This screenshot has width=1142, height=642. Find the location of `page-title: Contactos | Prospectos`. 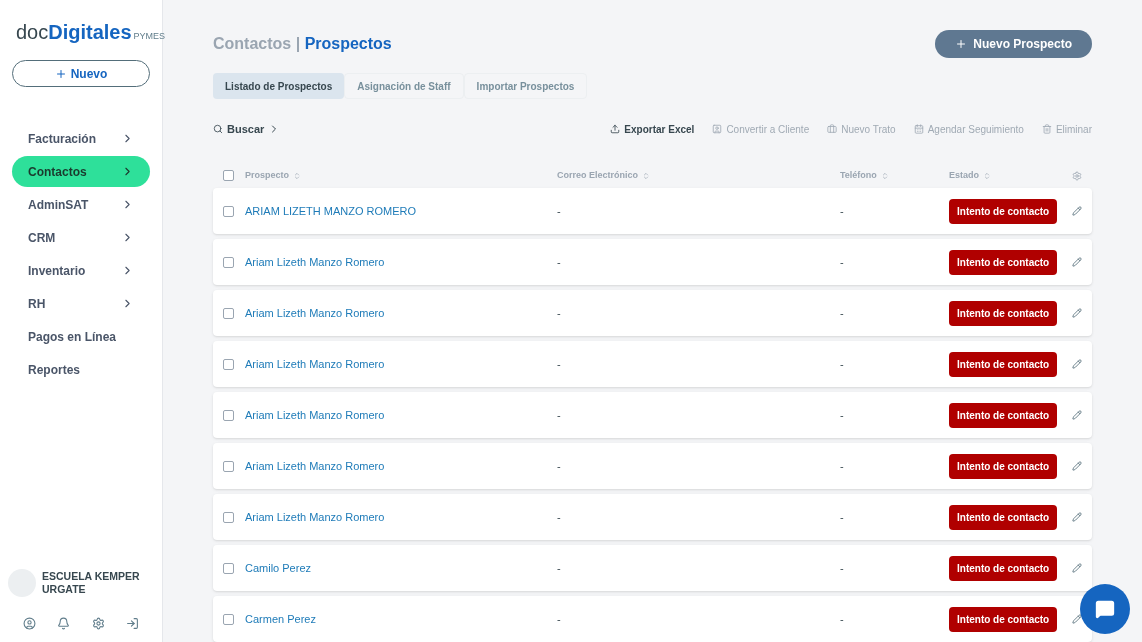

page-title: Contactos | Prospectos is located at coordinates (302, 44).